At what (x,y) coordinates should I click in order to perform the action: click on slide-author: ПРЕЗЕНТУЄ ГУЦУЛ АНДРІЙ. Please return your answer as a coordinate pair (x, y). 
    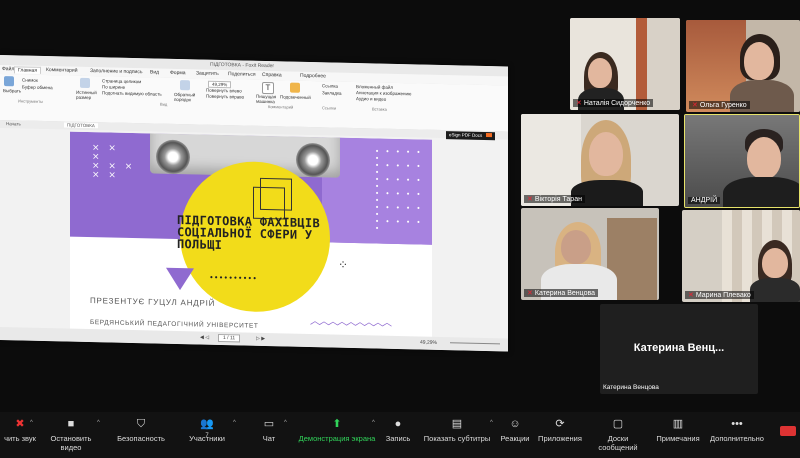
    Looking at the image, I should click on (153, 302).